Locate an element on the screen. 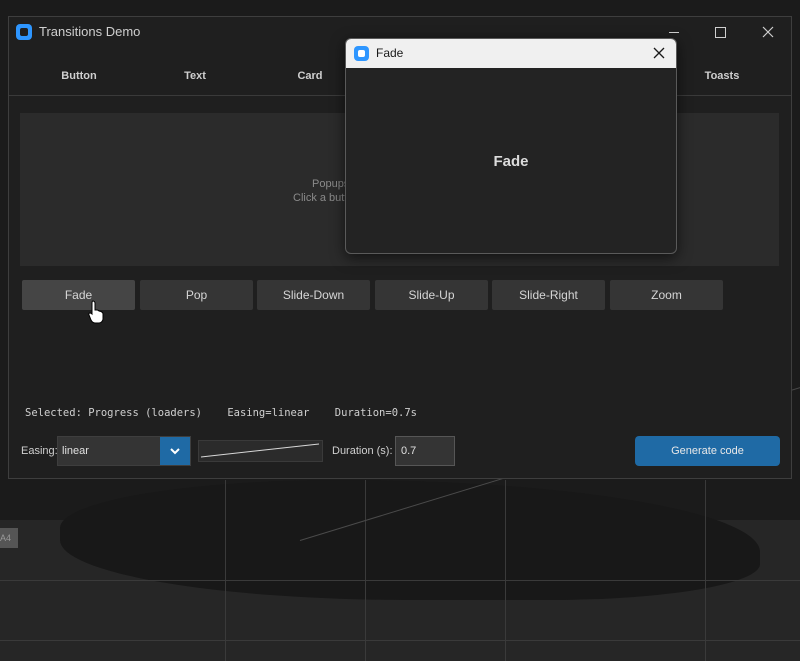 The width and height of the screenshot is (800, 661). tab-text: Text is located at coordinates (195, 76).